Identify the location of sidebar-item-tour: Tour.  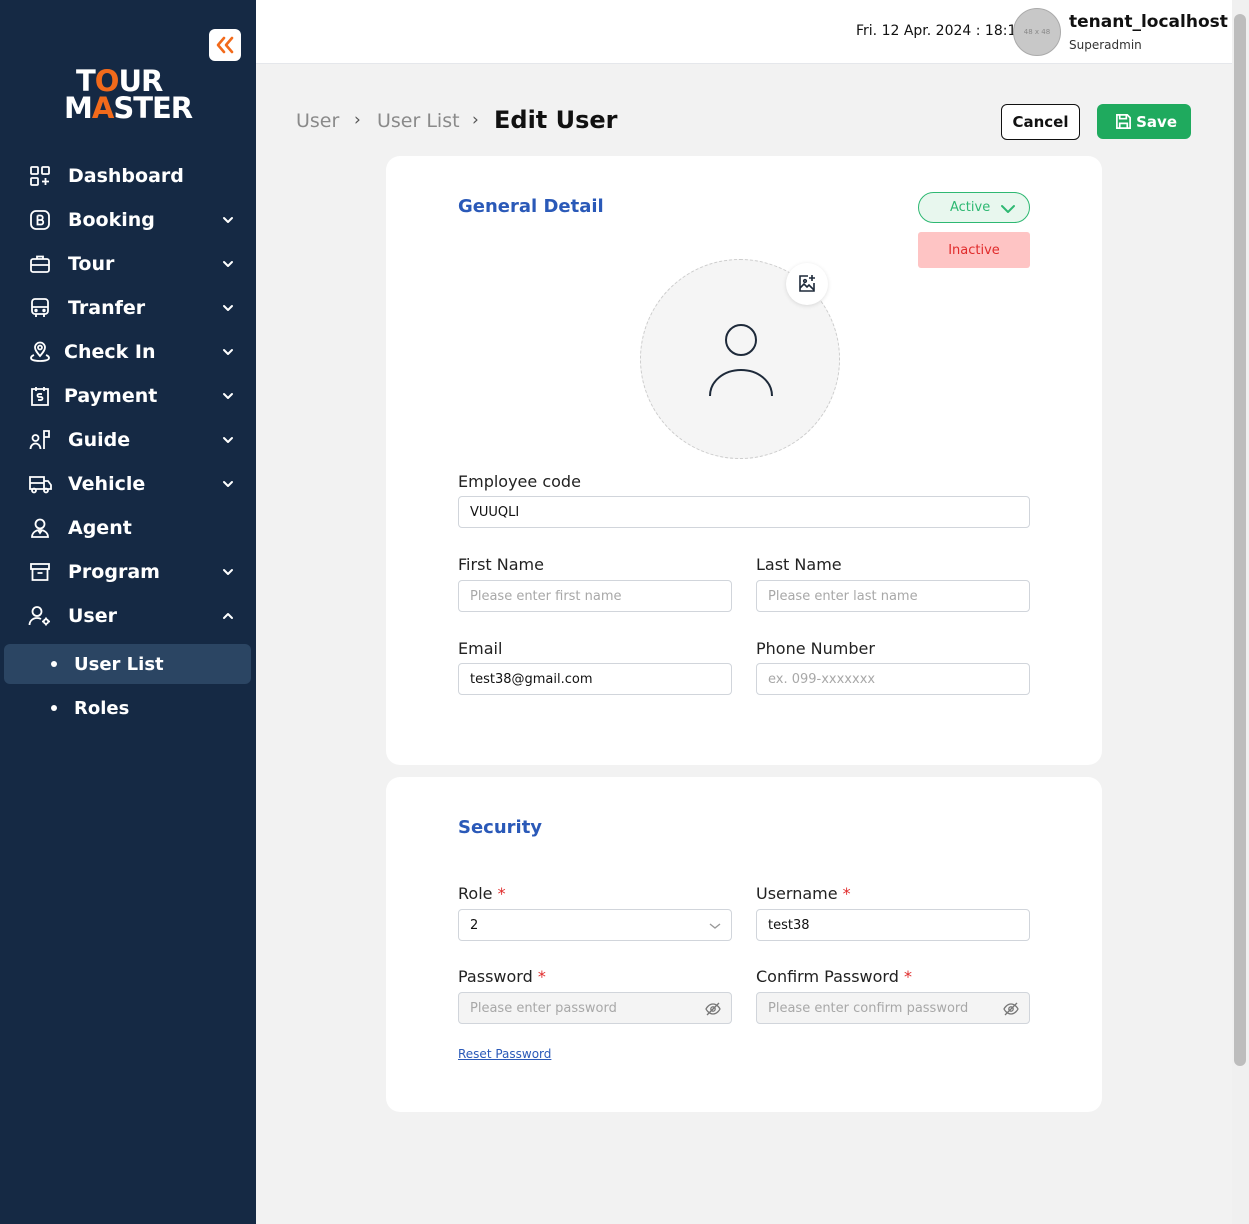
(128, 264).